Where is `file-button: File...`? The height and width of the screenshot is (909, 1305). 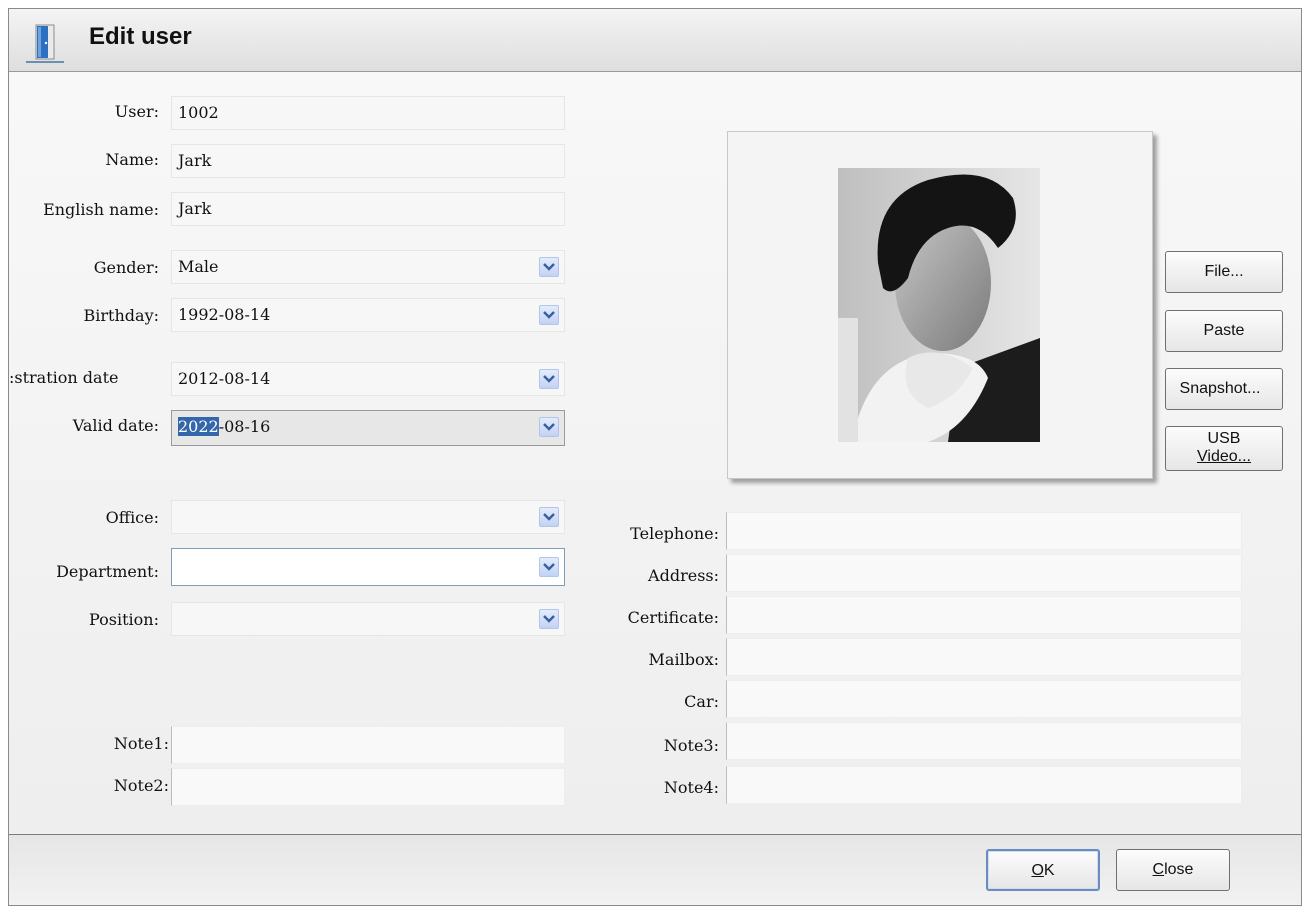 file-button: File... is located at coordinates (1224, 272).